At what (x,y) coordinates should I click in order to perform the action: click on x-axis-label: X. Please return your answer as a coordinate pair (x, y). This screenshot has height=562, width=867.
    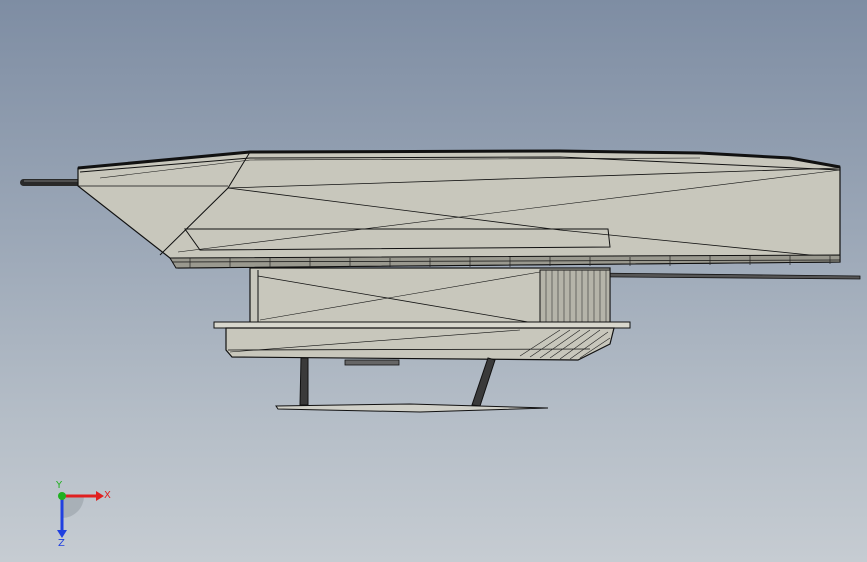
    Looking at the image, I should click on (107, 495).